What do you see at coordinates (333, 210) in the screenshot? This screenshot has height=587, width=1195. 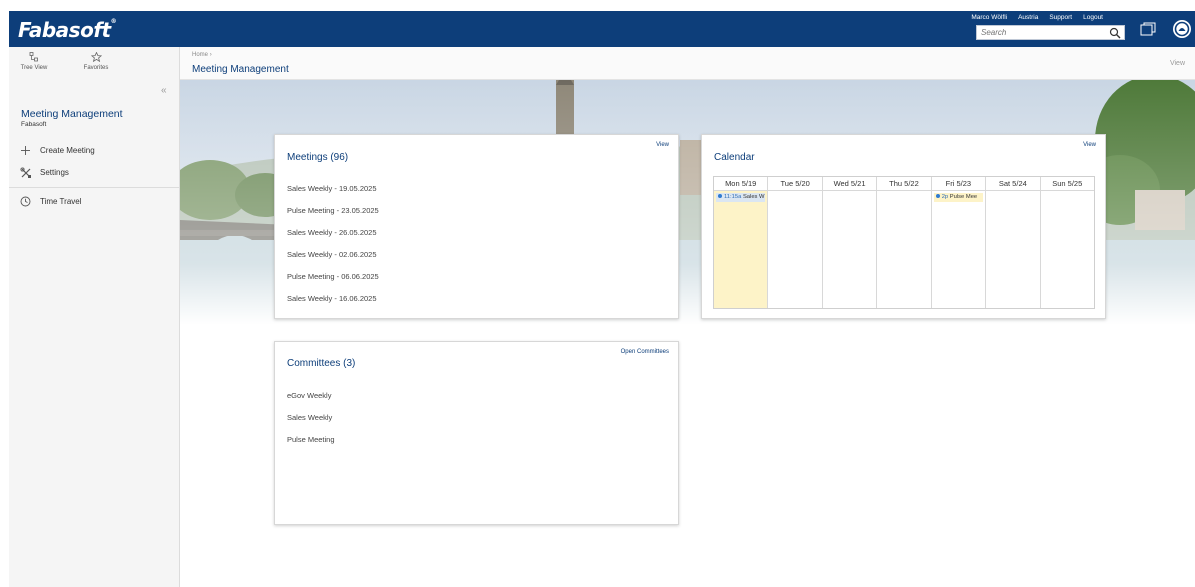 I see `list-item: Pulse Meeting - 23.05.2025` at bounding box center [333, 210].